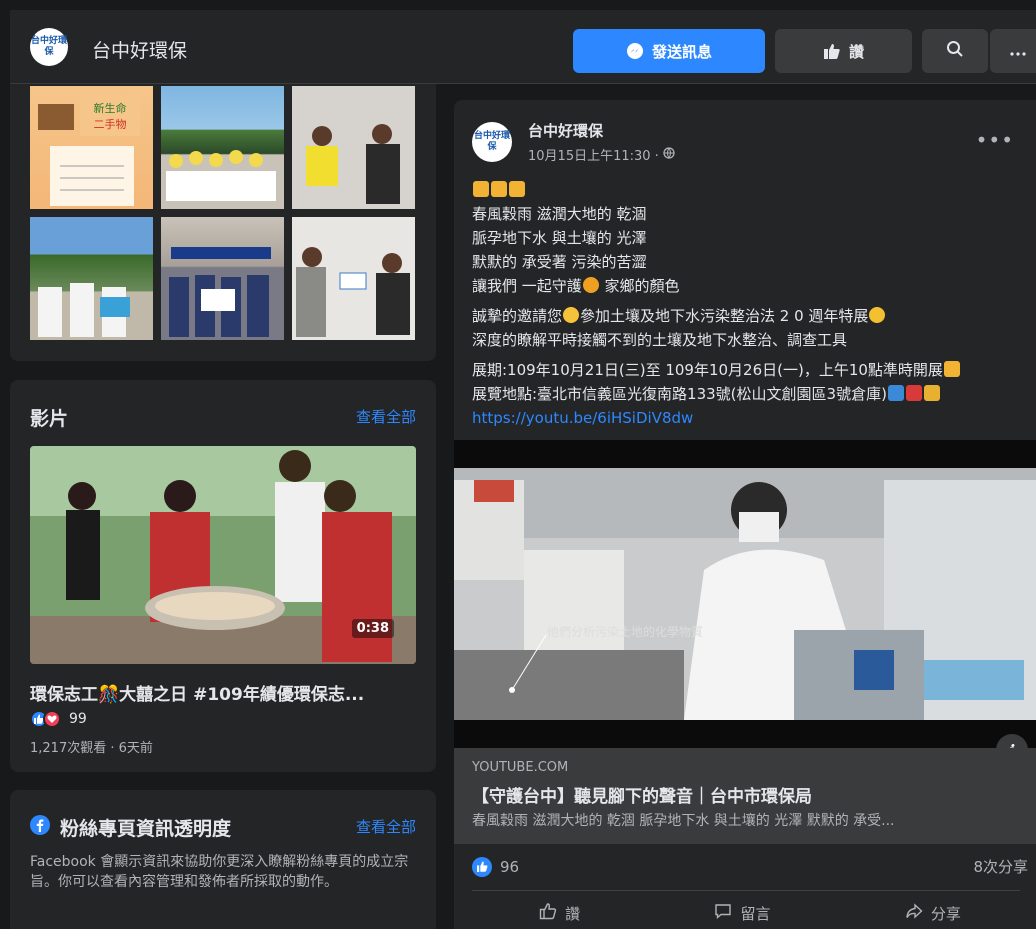  Describe the element at coordinates (877, 315) in the screenshot. I see `blush-face-icon` at that location.